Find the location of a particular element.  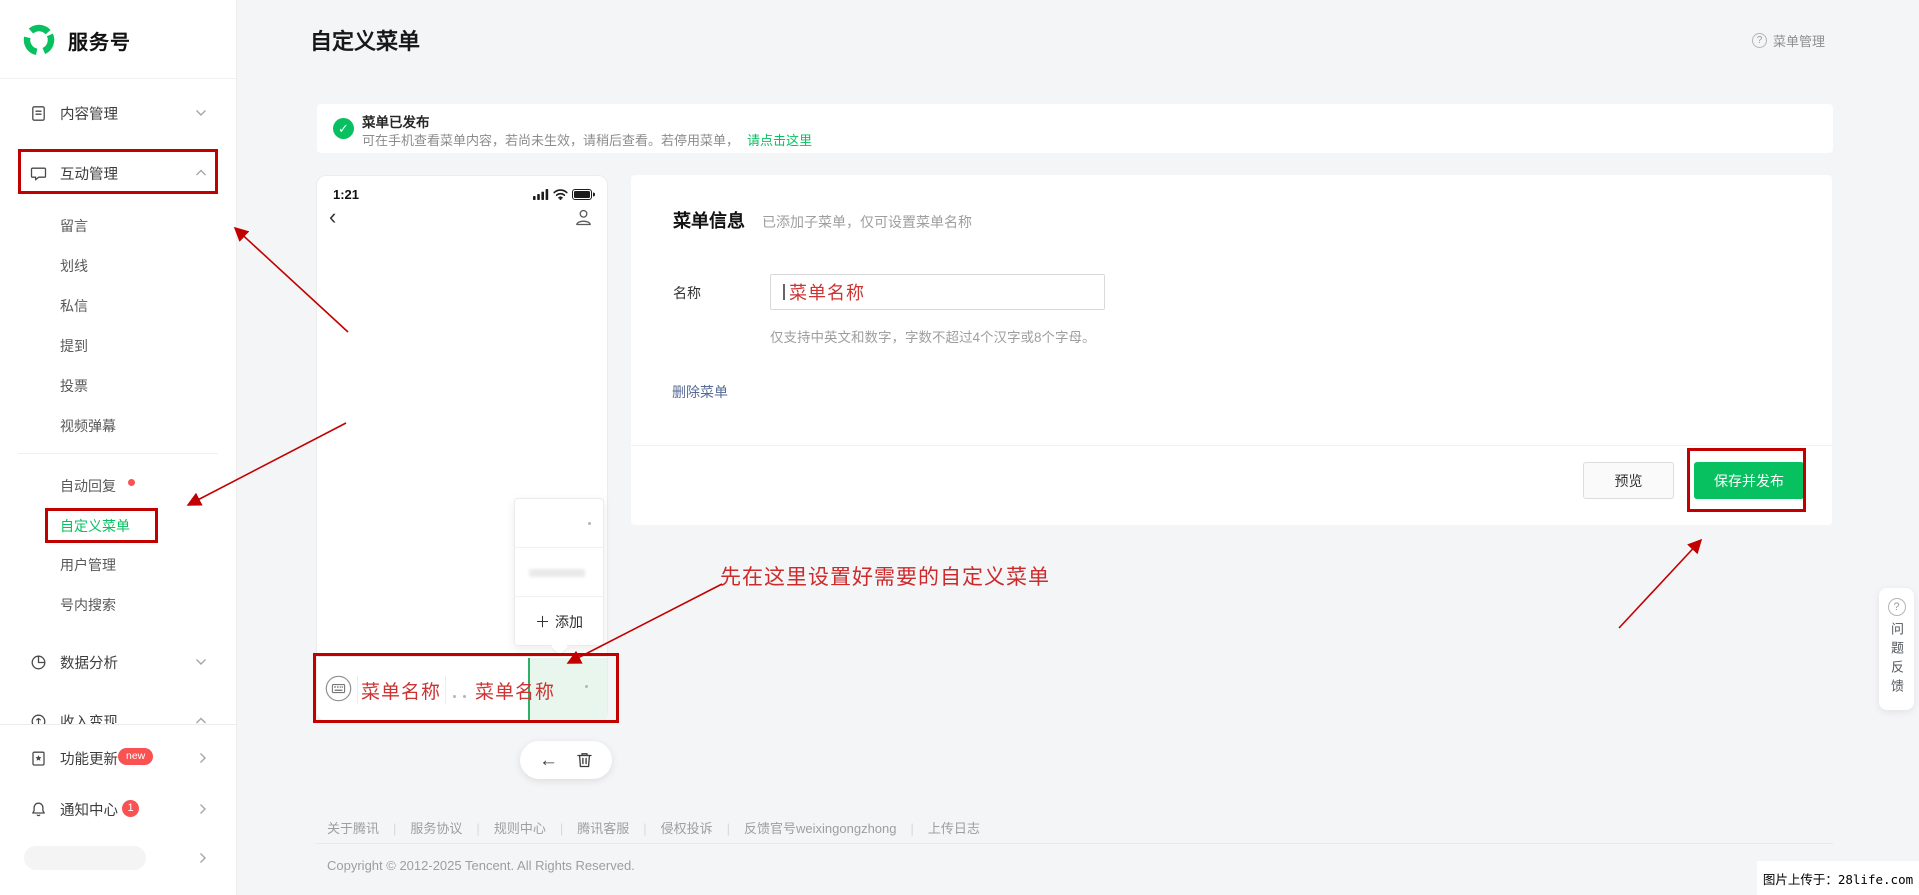

new-badge: new is located at coordinates (136, 756).